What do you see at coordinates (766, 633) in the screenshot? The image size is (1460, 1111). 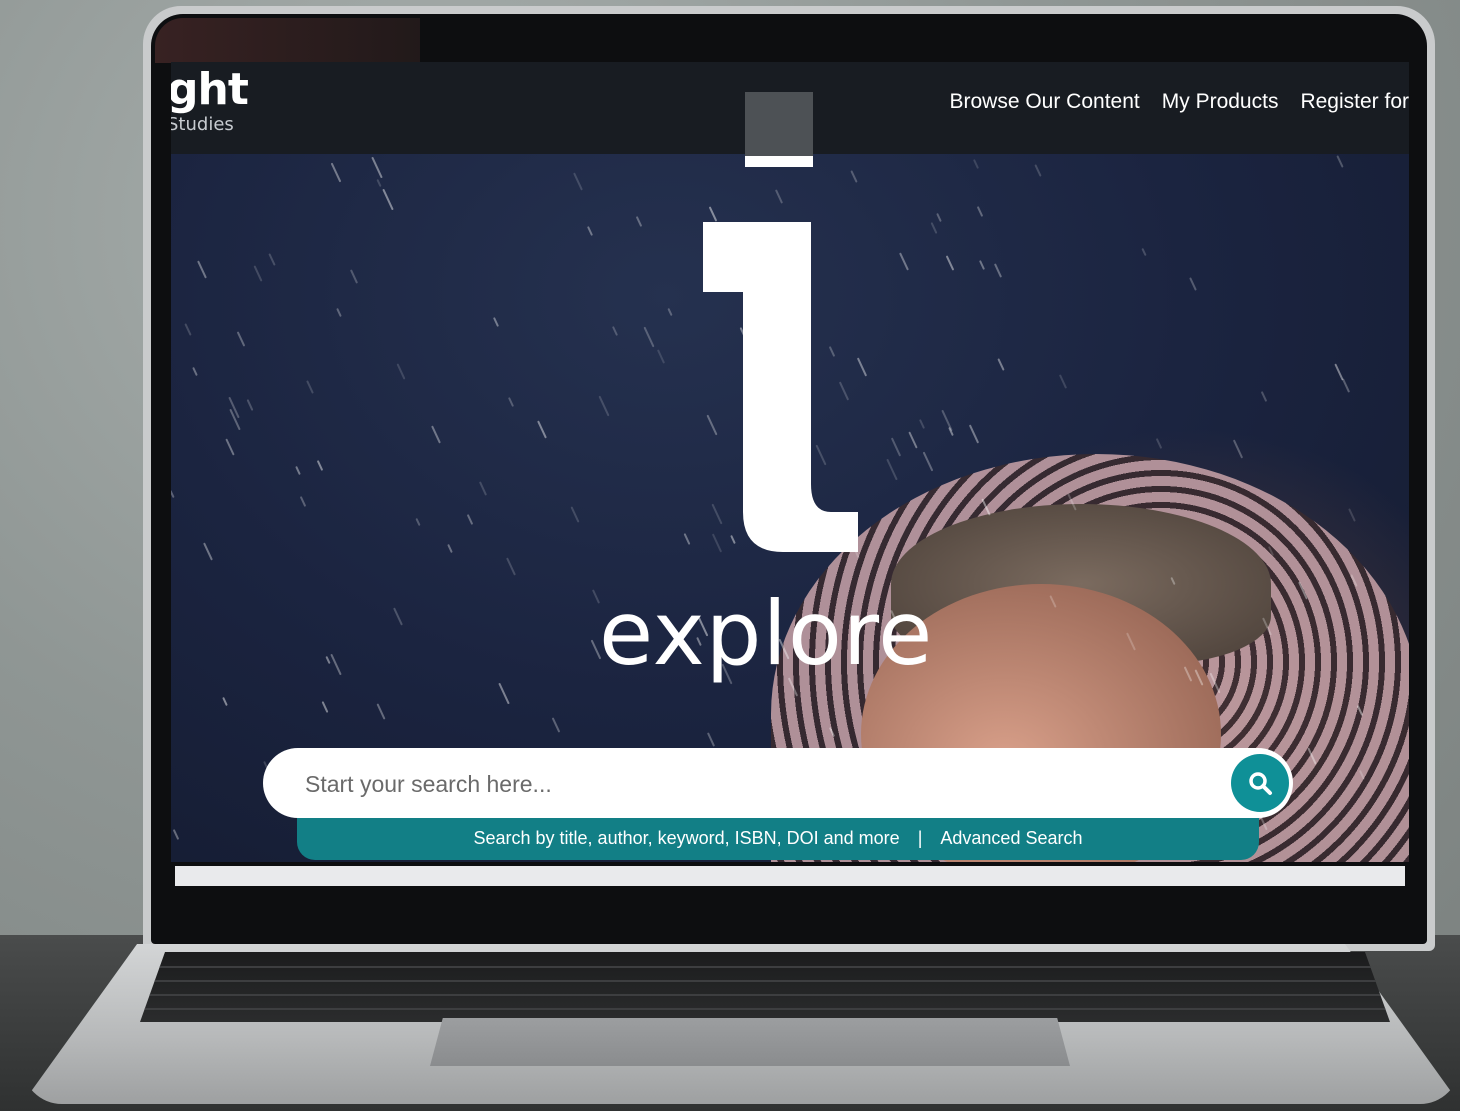 I see `hero-headline: explore` at bounding box center [766, 633].